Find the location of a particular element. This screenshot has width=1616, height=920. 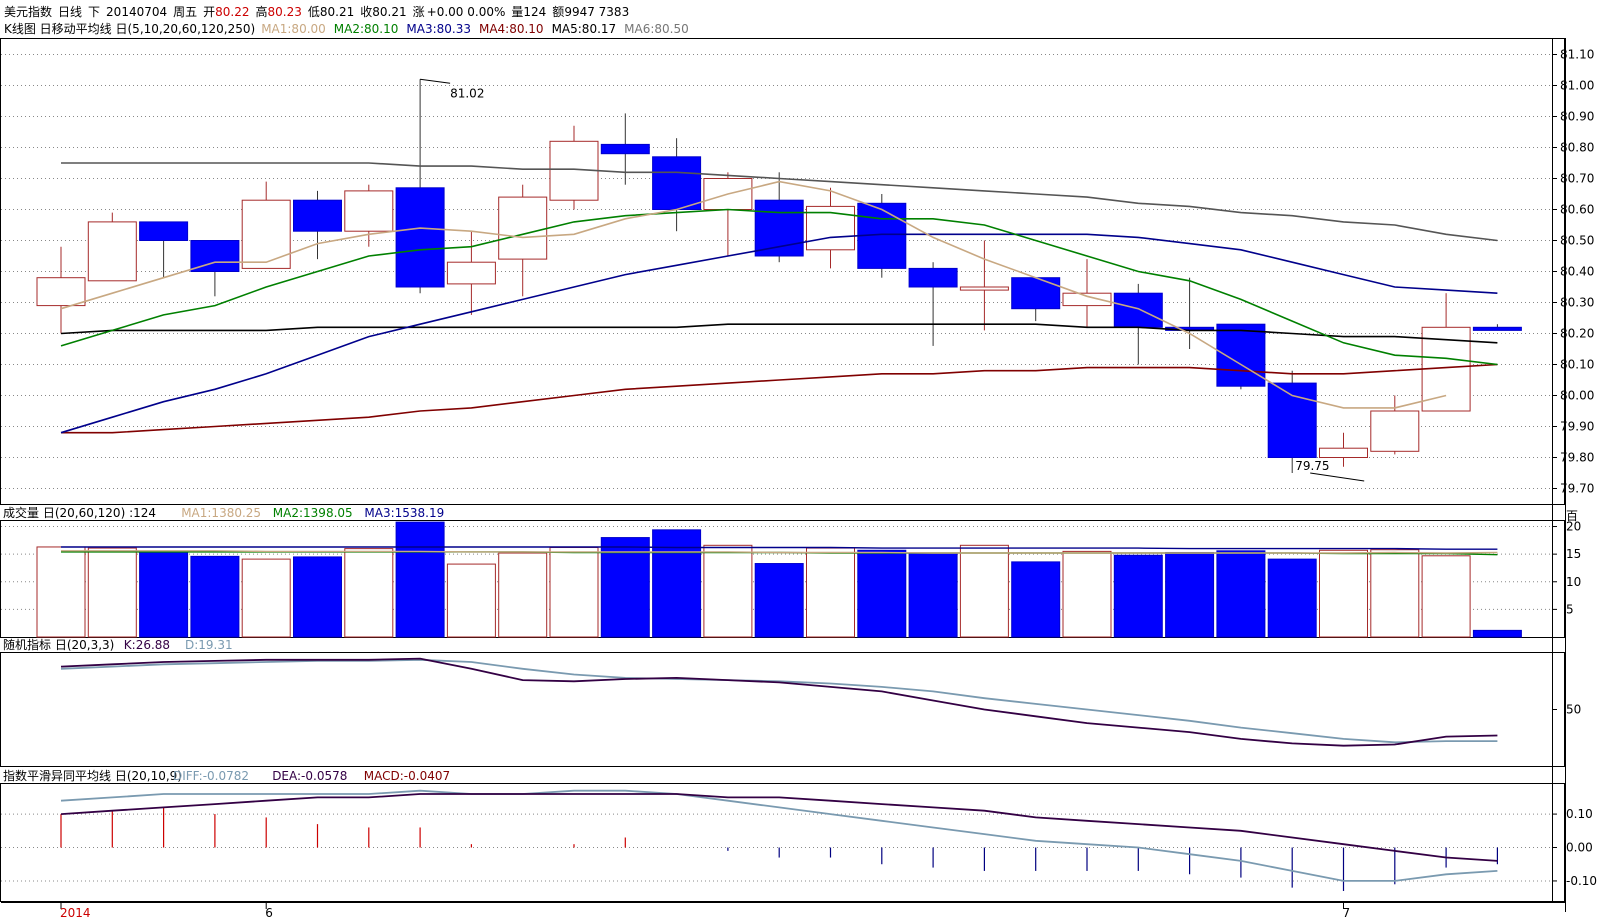

kdj-panel is located at coordinates (782, 709).